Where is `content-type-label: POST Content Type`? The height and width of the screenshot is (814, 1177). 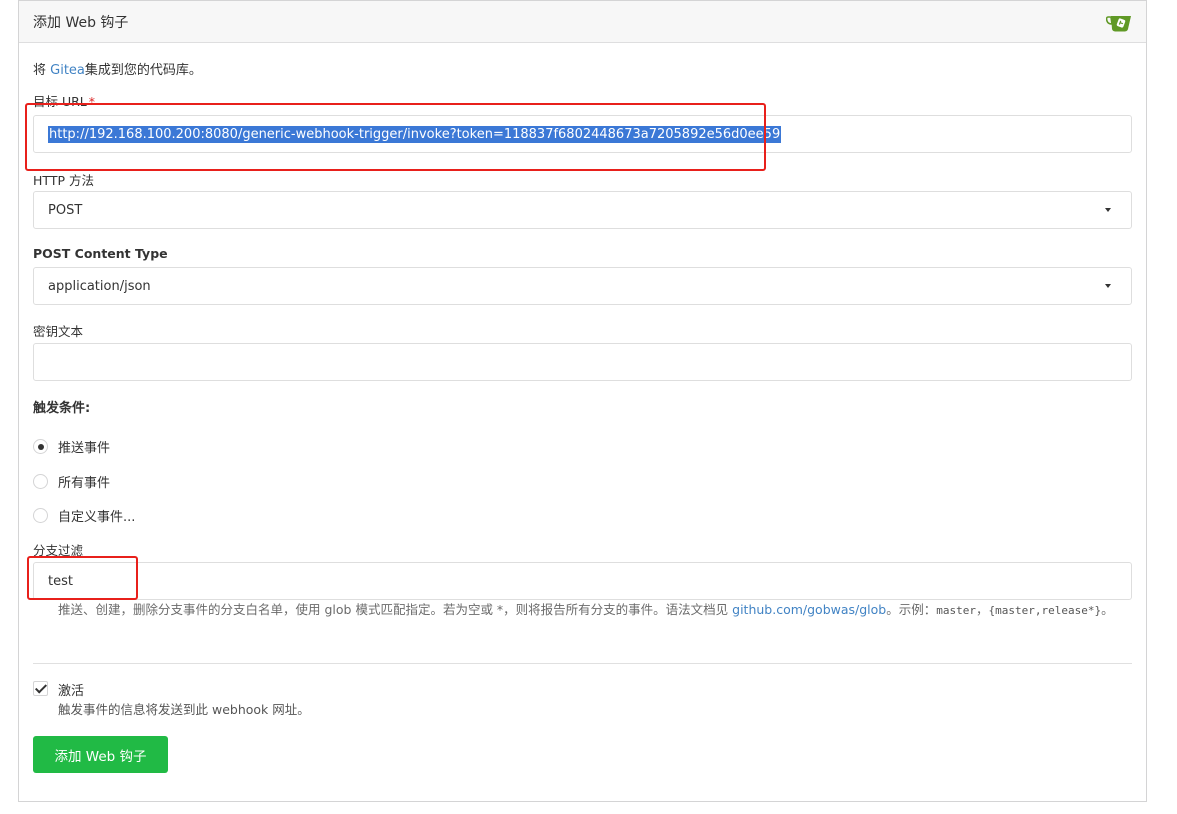
content-type-label: POST Content Type is located at coordinates (100, 253).